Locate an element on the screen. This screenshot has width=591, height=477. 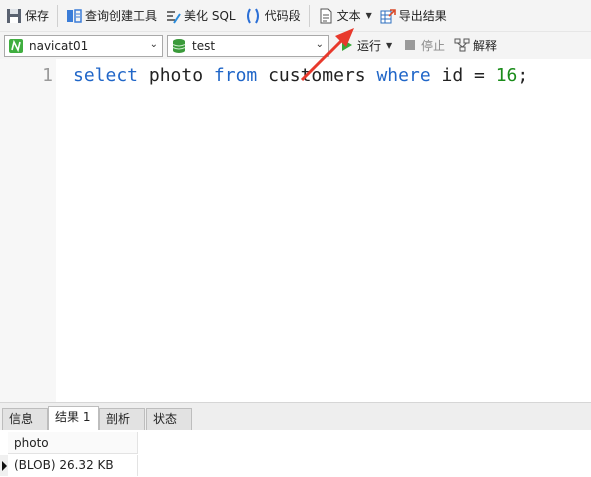
export-icon is located at coordinates (388, 16).